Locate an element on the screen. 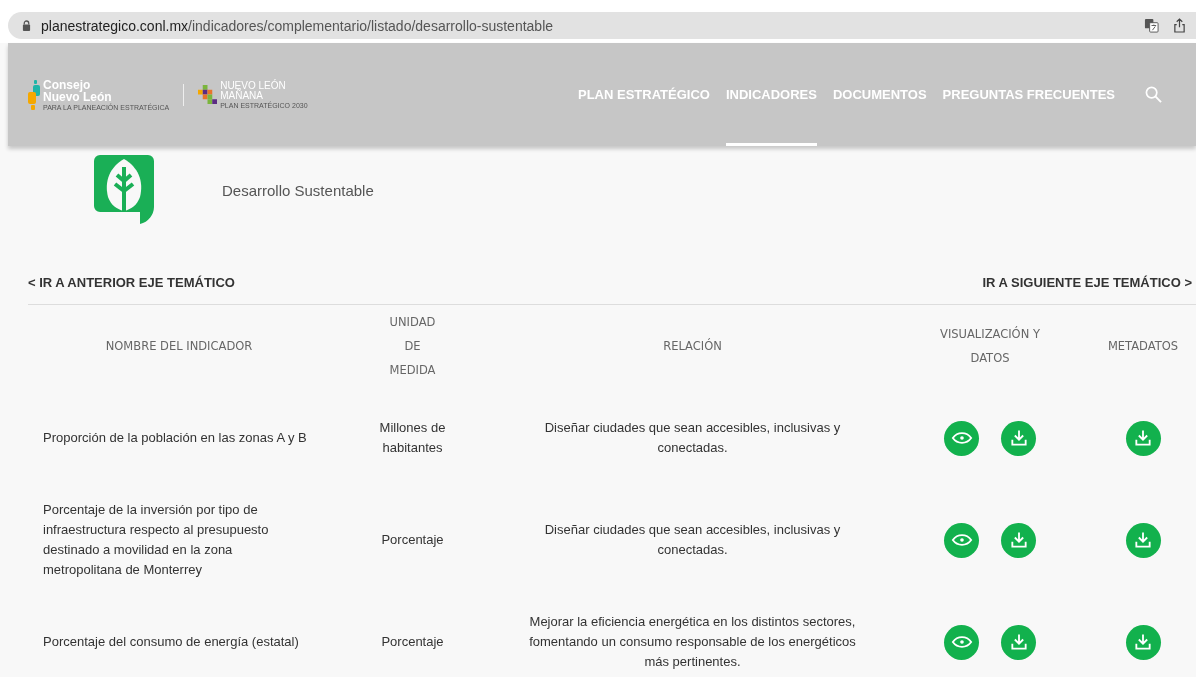  column-header: RELACIÓN is located at coordinates (692, 346).